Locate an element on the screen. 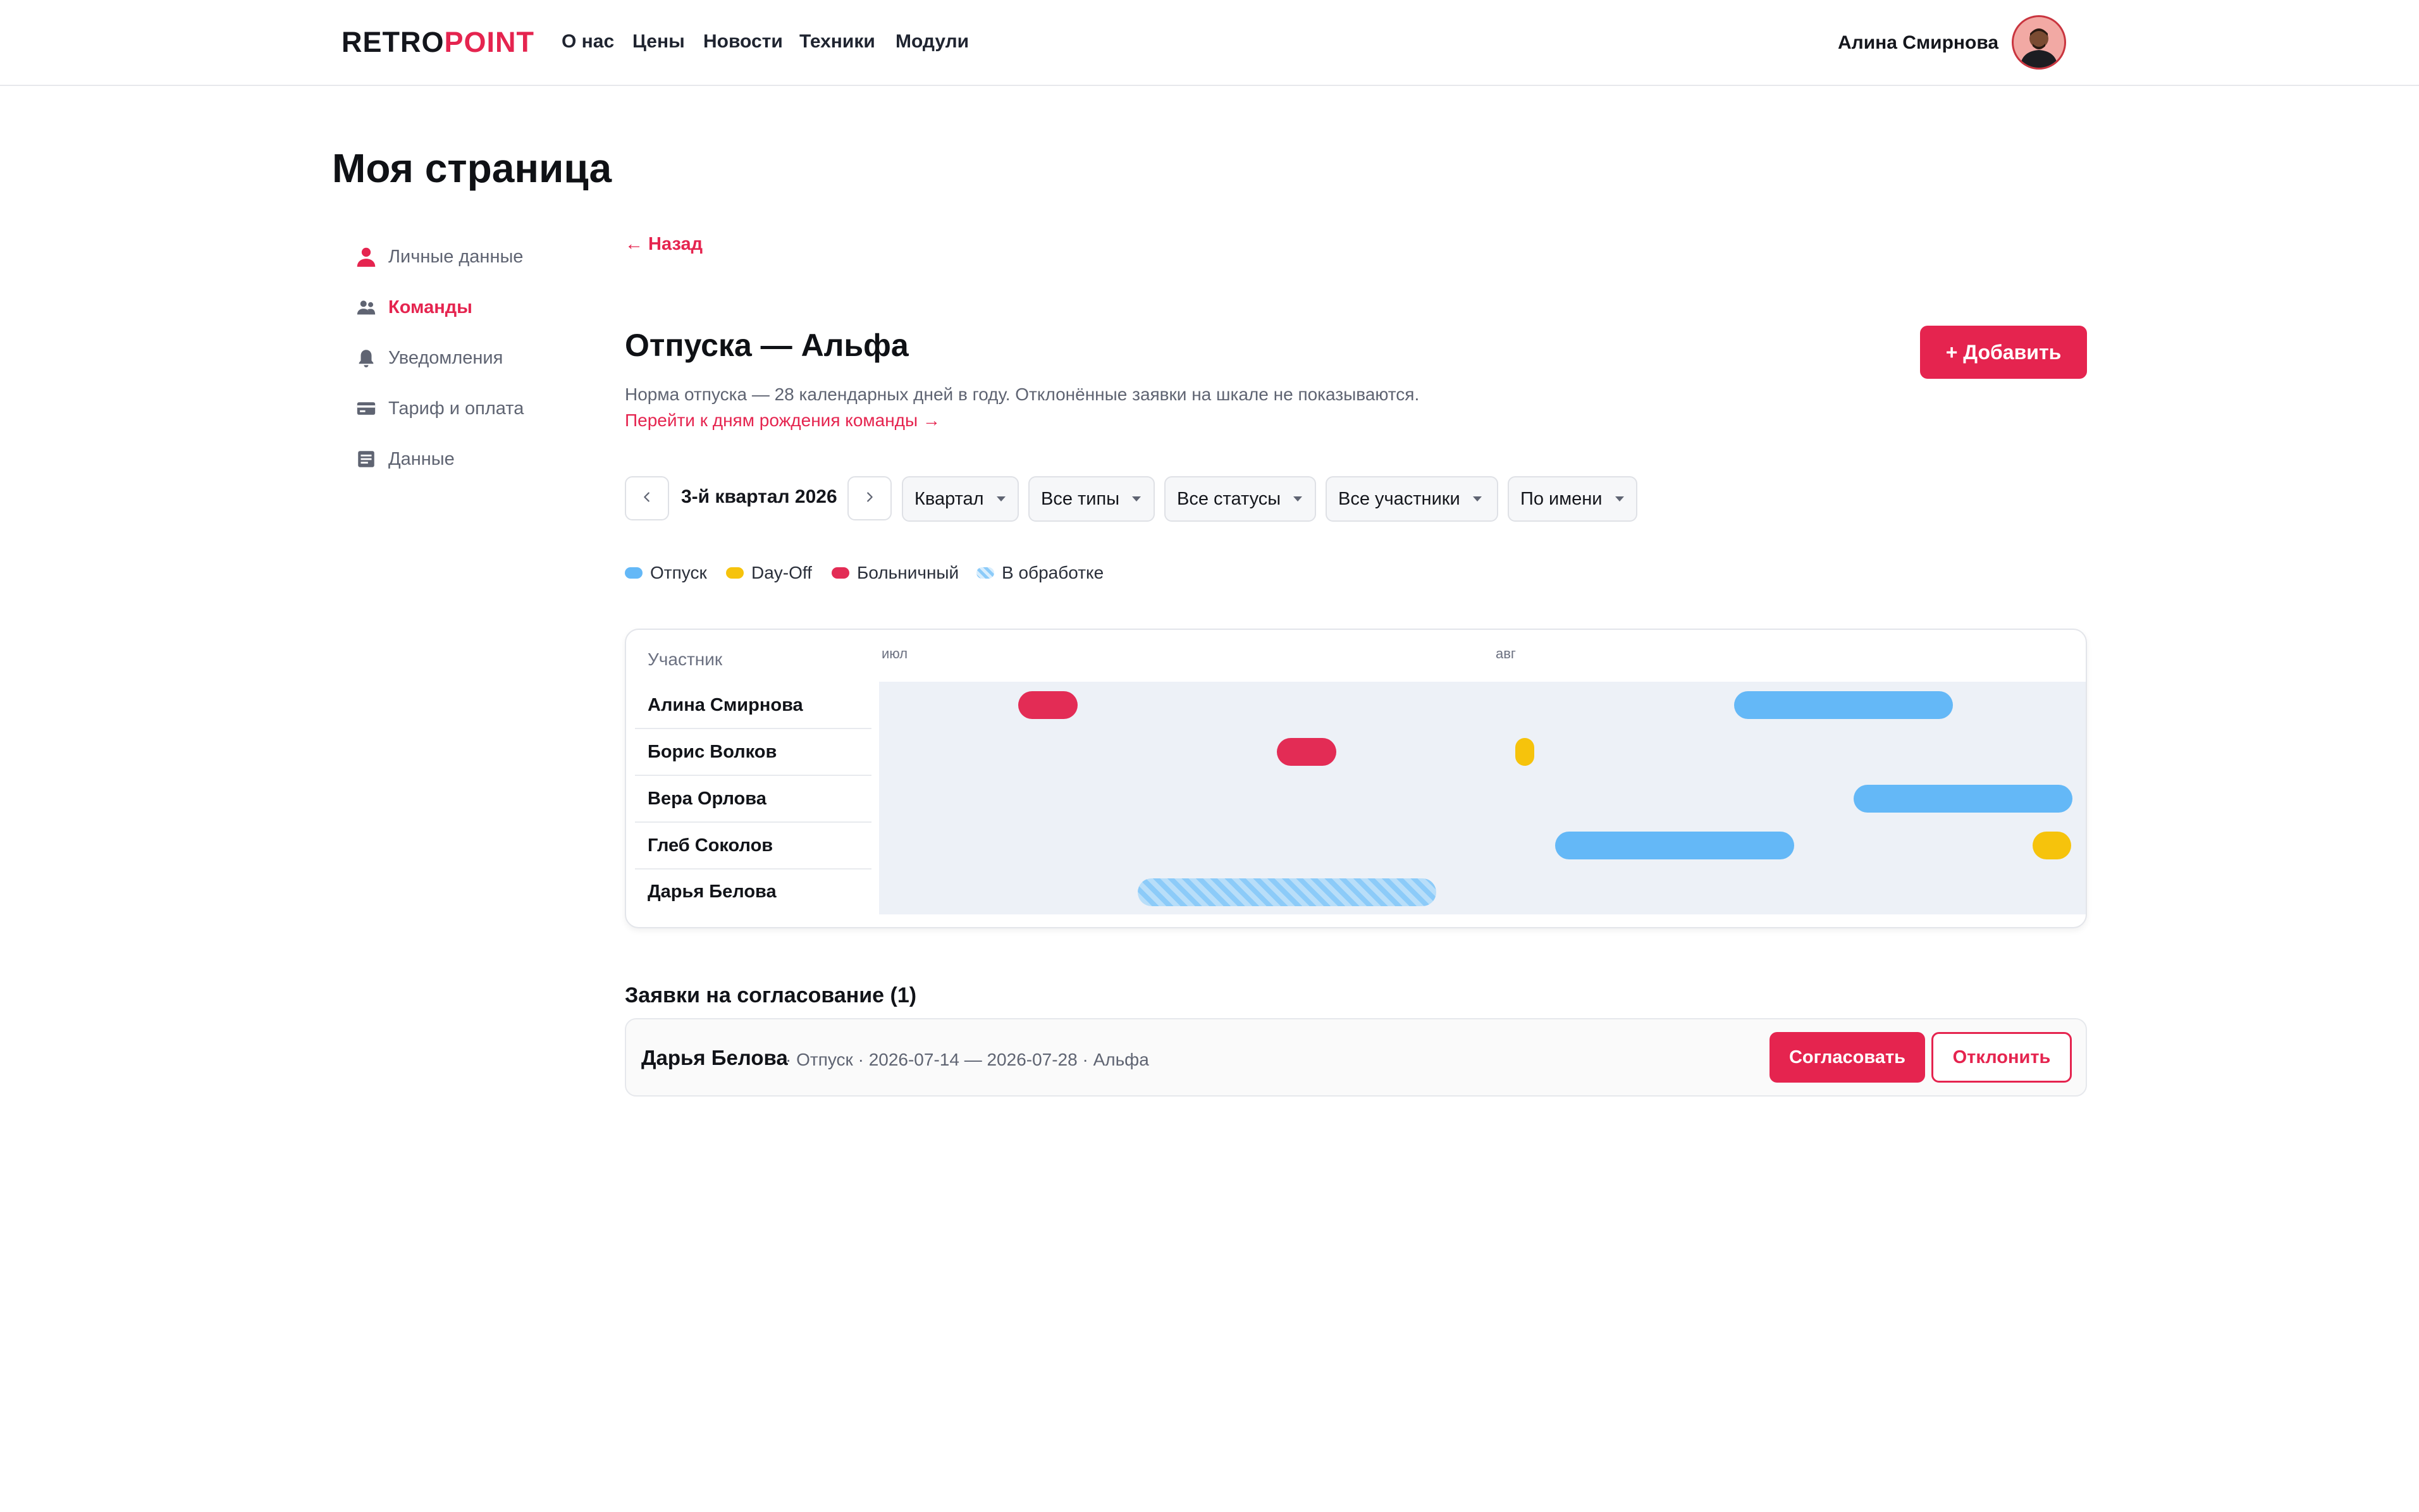 Image resolution: width=2419 pixels, height=1512 pixels. add-button: + Добавить is located at coordinates (2003, 352).